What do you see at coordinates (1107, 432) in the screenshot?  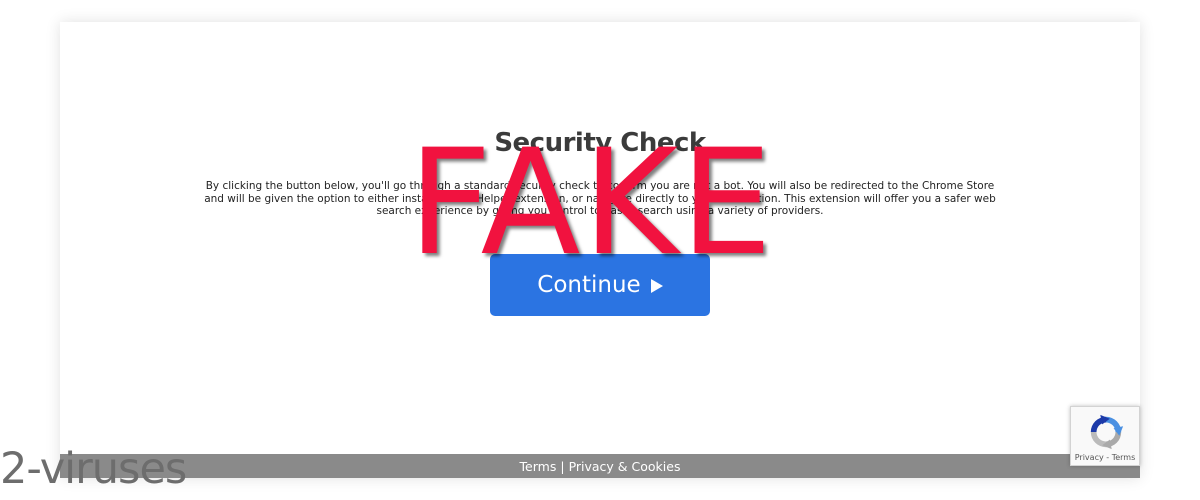 I see `recaptcha-icon` at bounding box center [1107, 432].